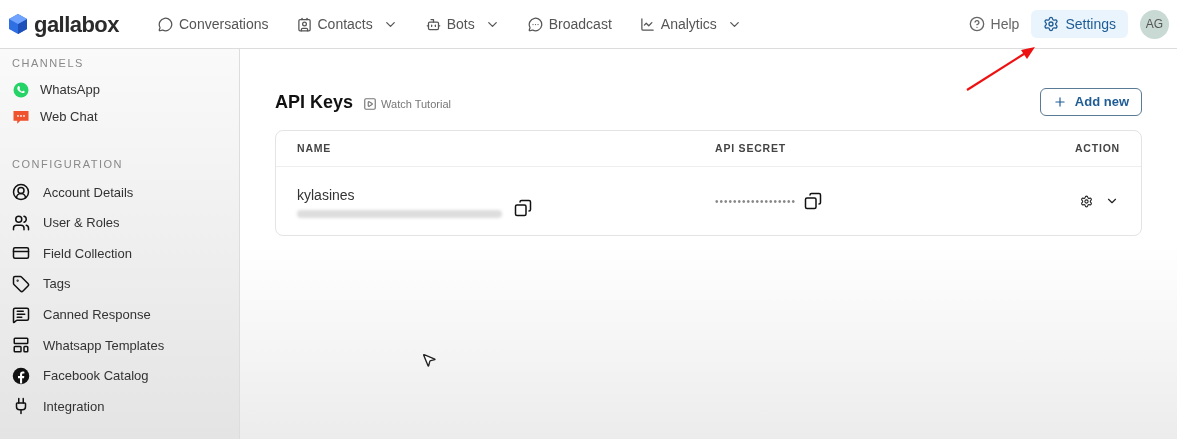 This screenshot has width=1177, height=439. I want to click on cube-logo-icon, so click(18, 24).